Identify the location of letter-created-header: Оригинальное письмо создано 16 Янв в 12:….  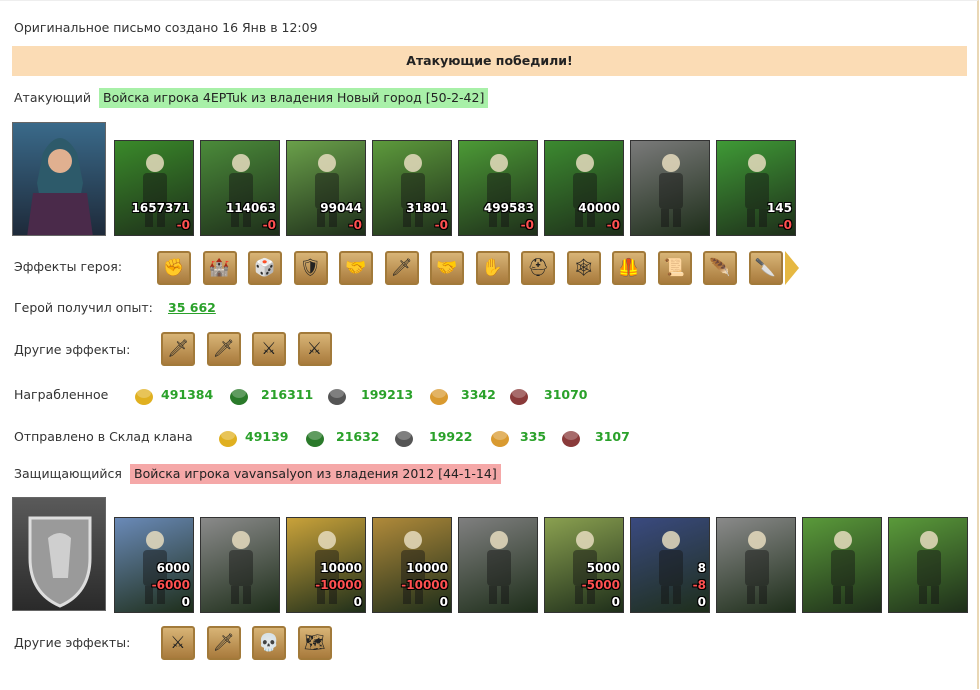
(166, 27).